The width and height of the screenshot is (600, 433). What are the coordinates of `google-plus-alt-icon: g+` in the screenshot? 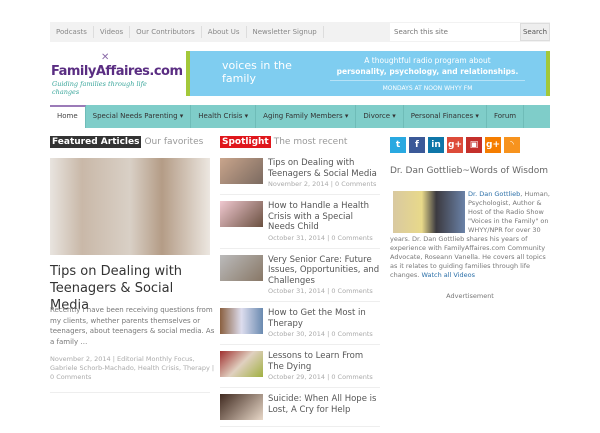 It's located at (493, 145).